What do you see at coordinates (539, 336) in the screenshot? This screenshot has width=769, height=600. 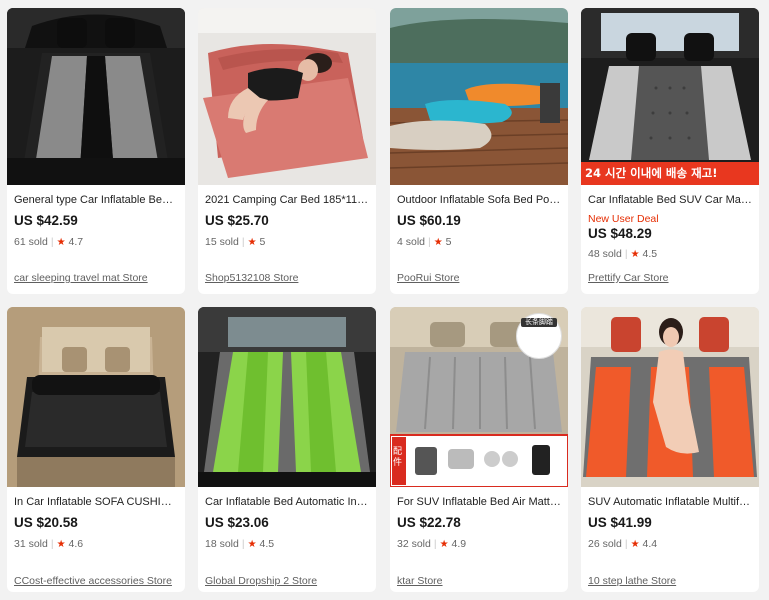 I see `footrest-badge: 长条脚踏` at bounding box center [539, 336].